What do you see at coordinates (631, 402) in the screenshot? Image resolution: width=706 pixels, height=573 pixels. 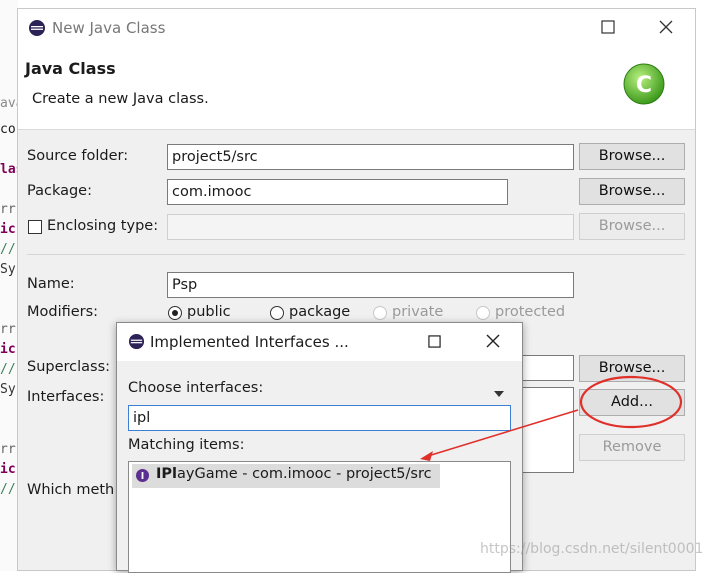 I see `annotation-ellipse` at bounding box center [631, 402].